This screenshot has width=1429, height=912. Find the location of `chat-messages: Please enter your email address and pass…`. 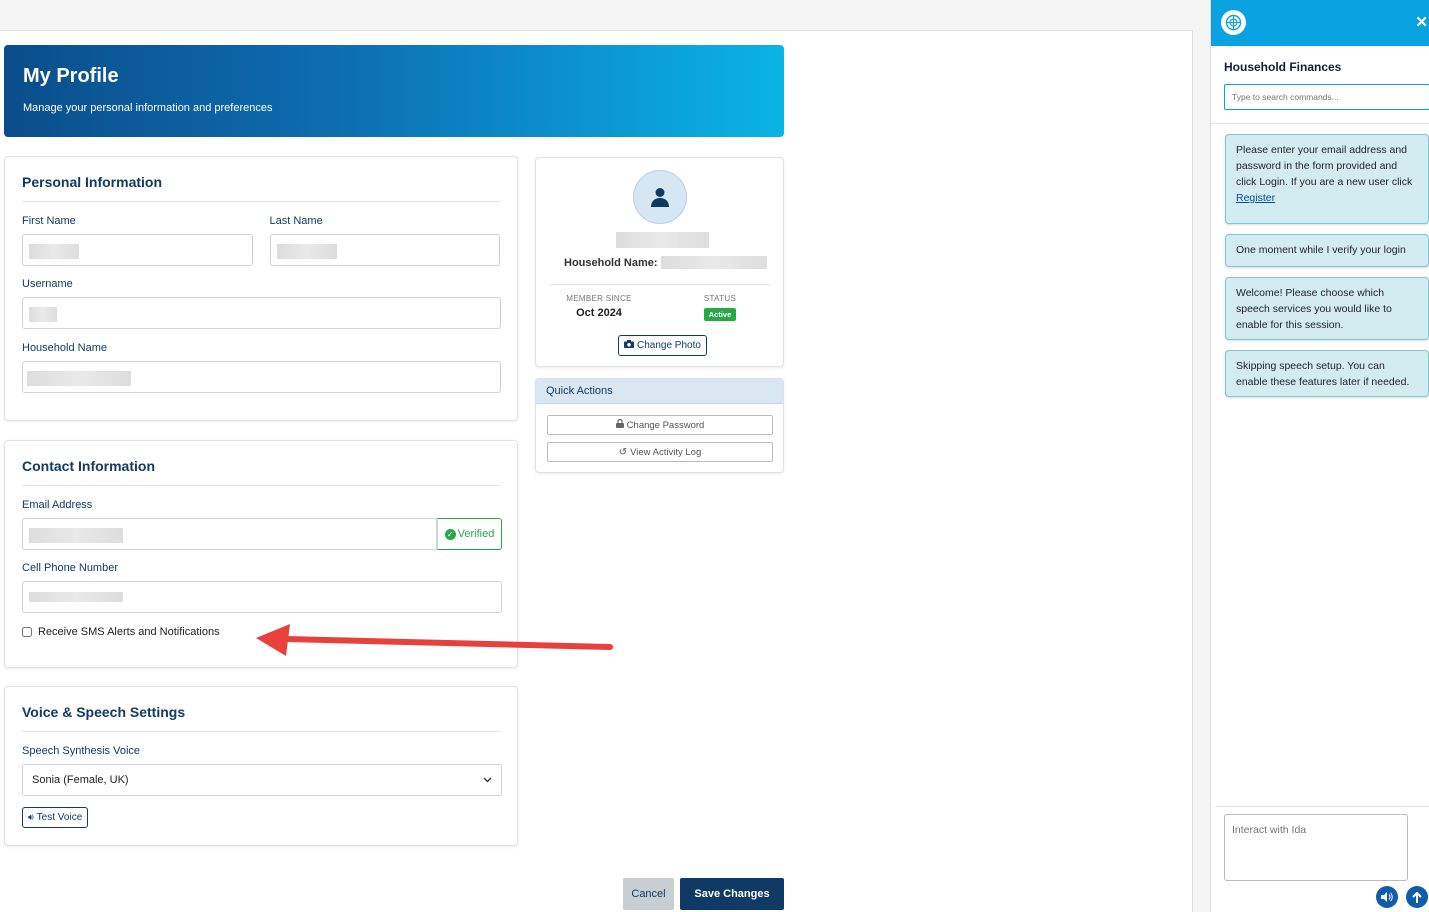

chat-messages: Please enter your email address and pass… is located at coordinates (1320, 260).